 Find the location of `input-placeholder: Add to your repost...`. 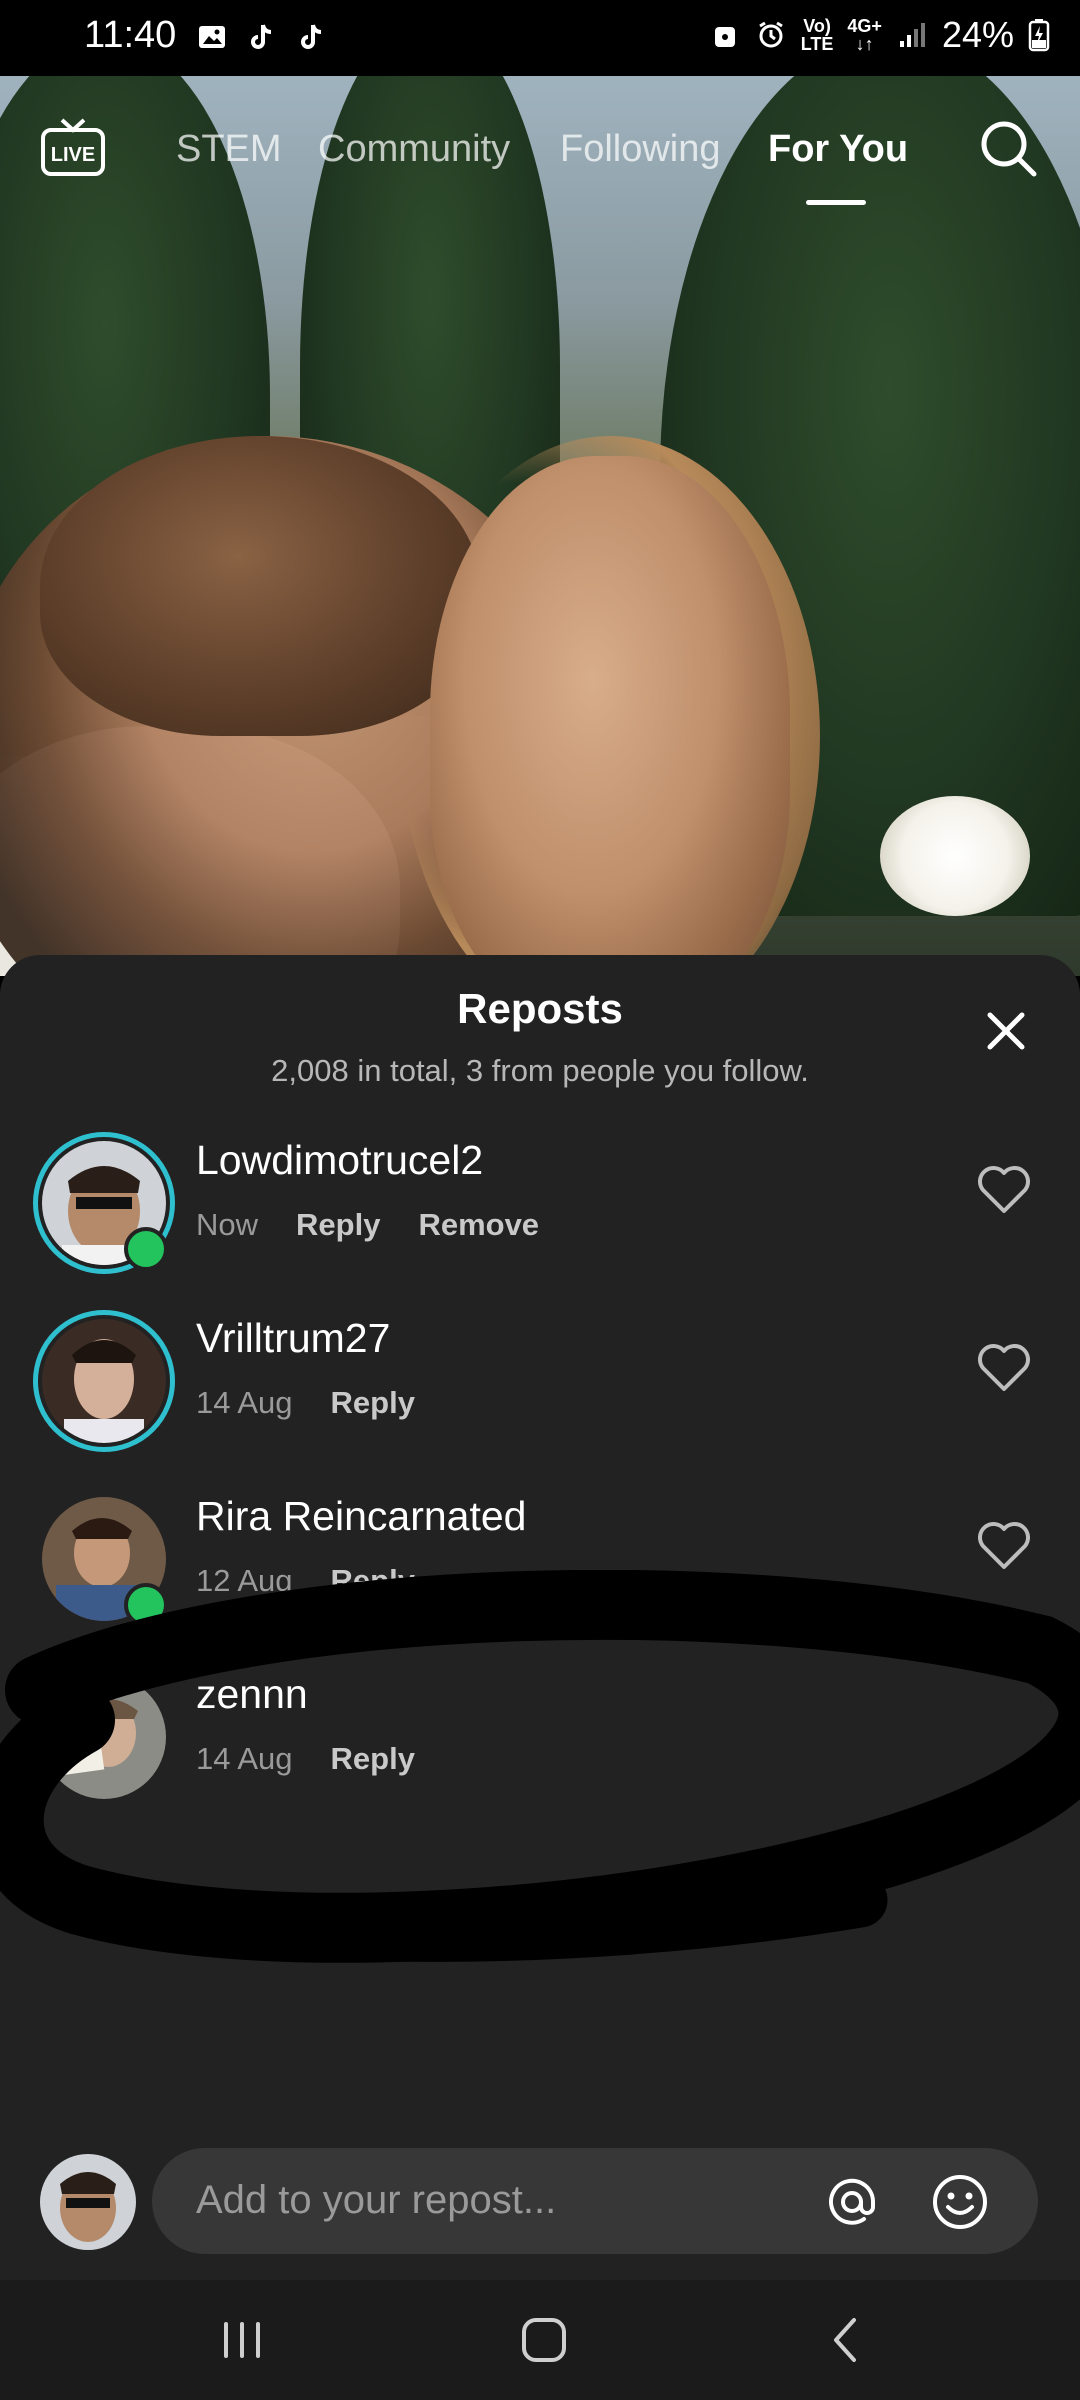

input-placeholder: Add to your repost... is located at coordinates (376, 2200).